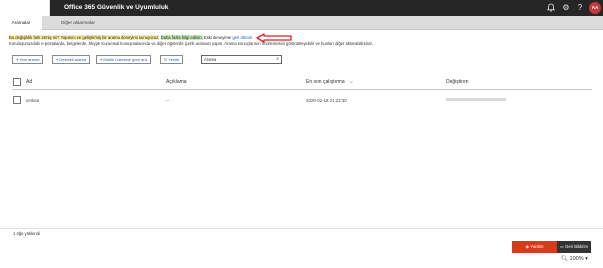 This screenshot has height=268, width=603. What do you see at coordinates (27, 233) in the screenshot?
I see `item-count: 1 öğe yüklendi` at bounding box center [27, 233].